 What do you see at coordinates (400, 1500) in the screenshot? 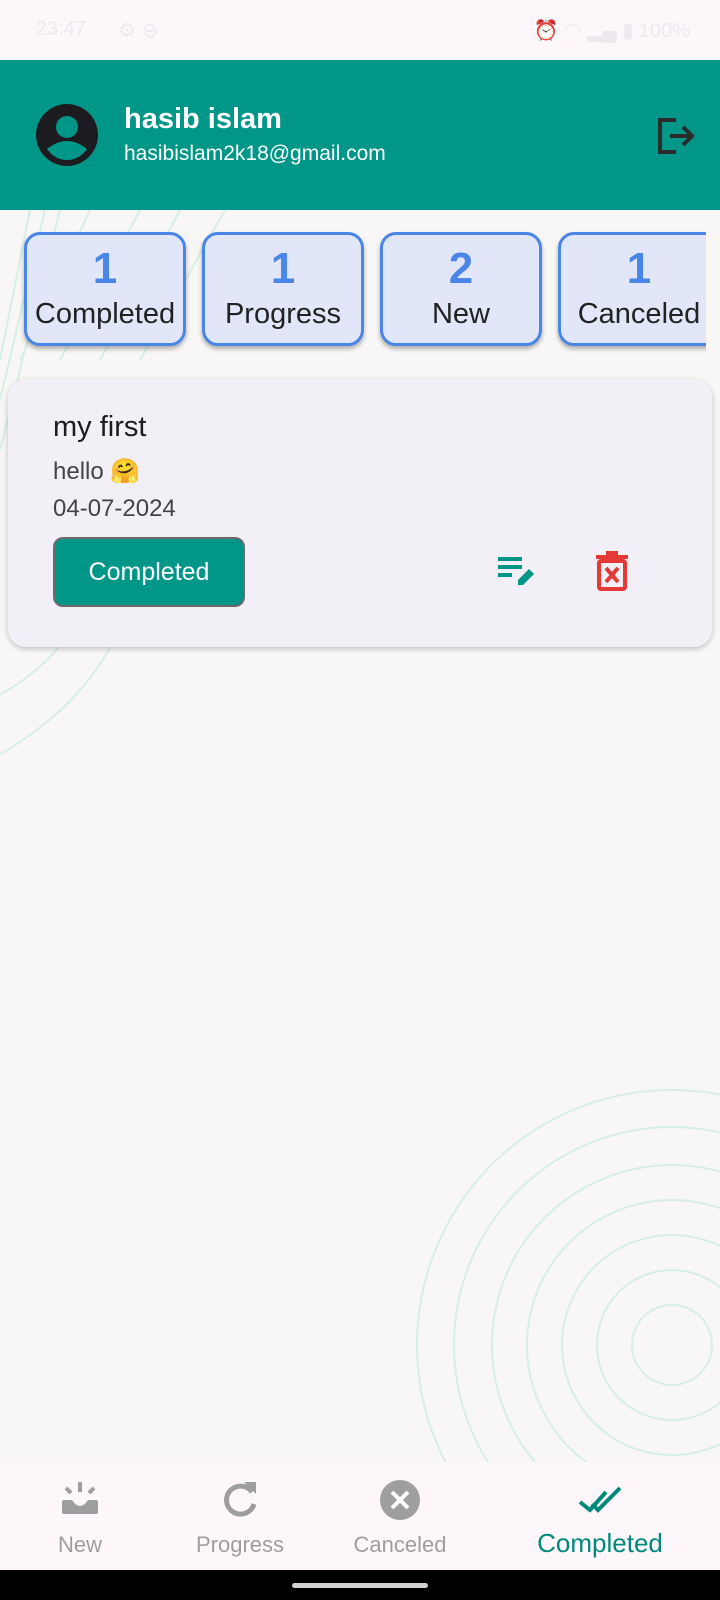
I see `cancel-icon` at bounding box center [400, 1500].